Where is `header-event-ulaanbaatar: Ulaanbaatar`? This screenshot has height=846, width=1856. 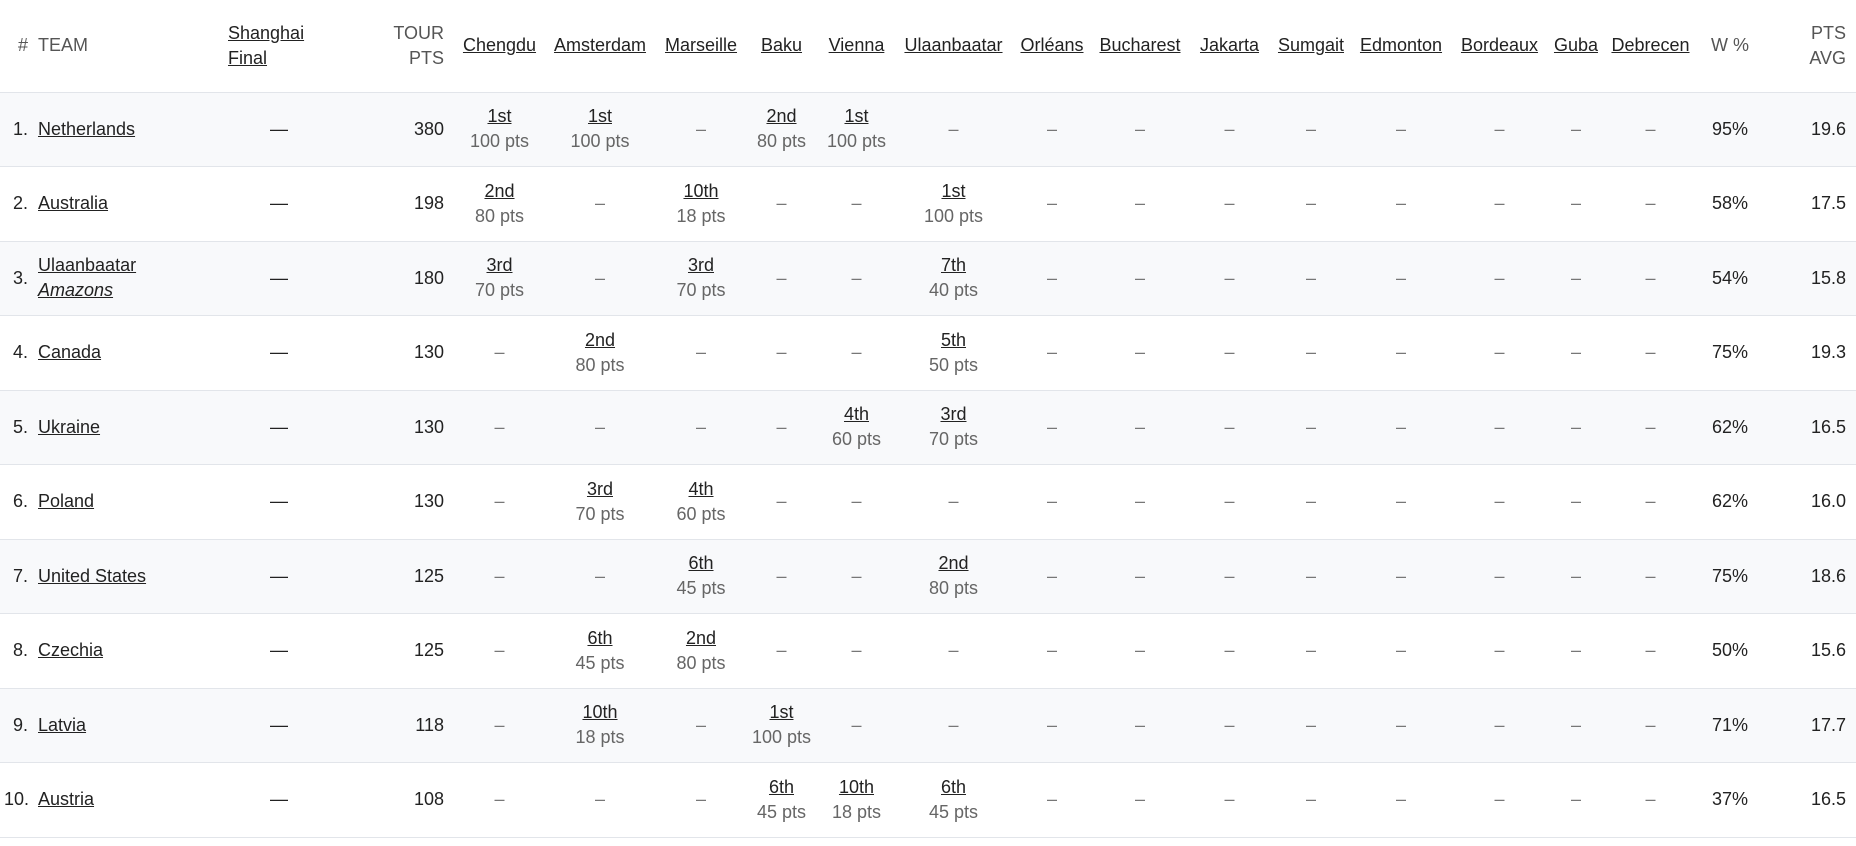
header-event-ulaanbaatar: Ulaanbaatar is located at coordinates (953, 46).